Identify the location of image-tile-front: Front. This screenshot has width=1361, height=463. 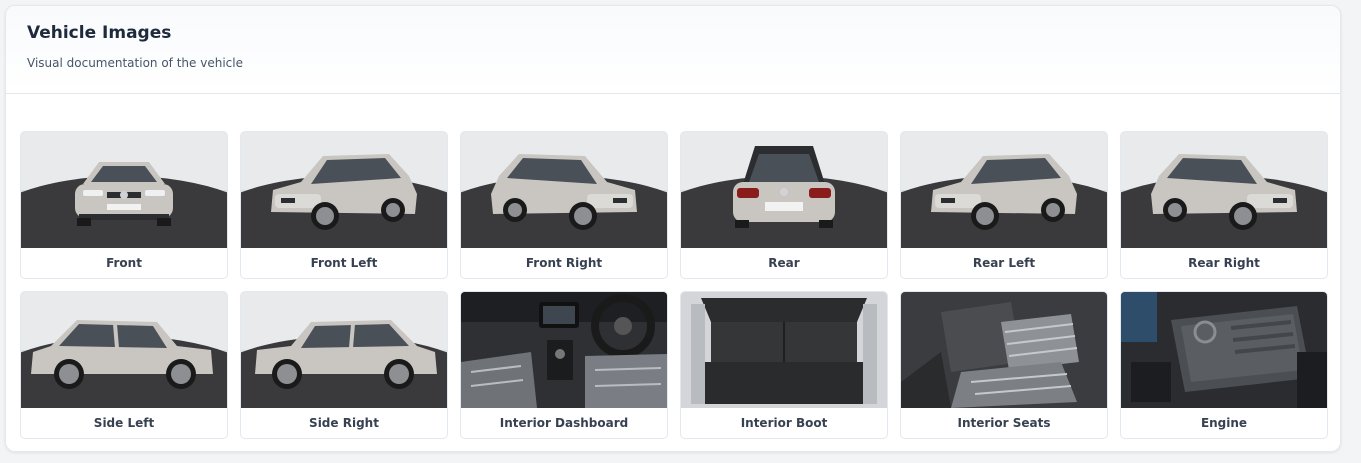
(124, 205).